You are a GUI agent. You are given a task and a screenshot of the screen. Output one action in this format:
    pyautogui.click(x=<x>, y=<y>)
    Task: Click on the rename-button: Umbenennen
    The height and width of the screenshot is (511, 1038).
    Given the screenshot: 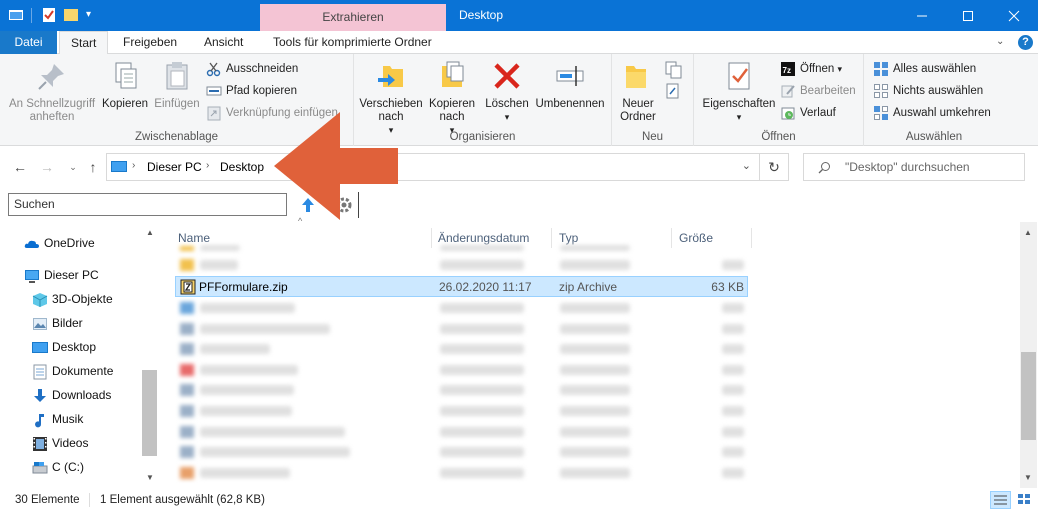 What is the action you would take?
    pyautogui.click(x=570, y=85)
    